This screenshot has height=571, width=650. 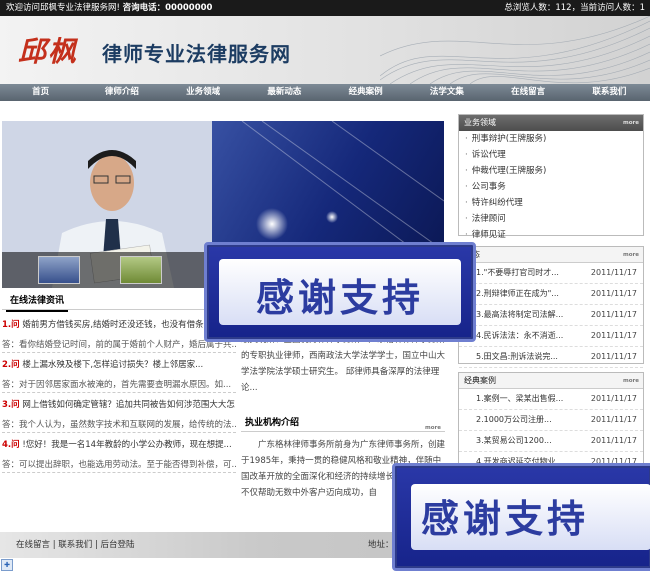 What do you see at coordinates (48, 50) in the screenshot?
I see `logo: 邱枫` at bounding box center [48, 50].